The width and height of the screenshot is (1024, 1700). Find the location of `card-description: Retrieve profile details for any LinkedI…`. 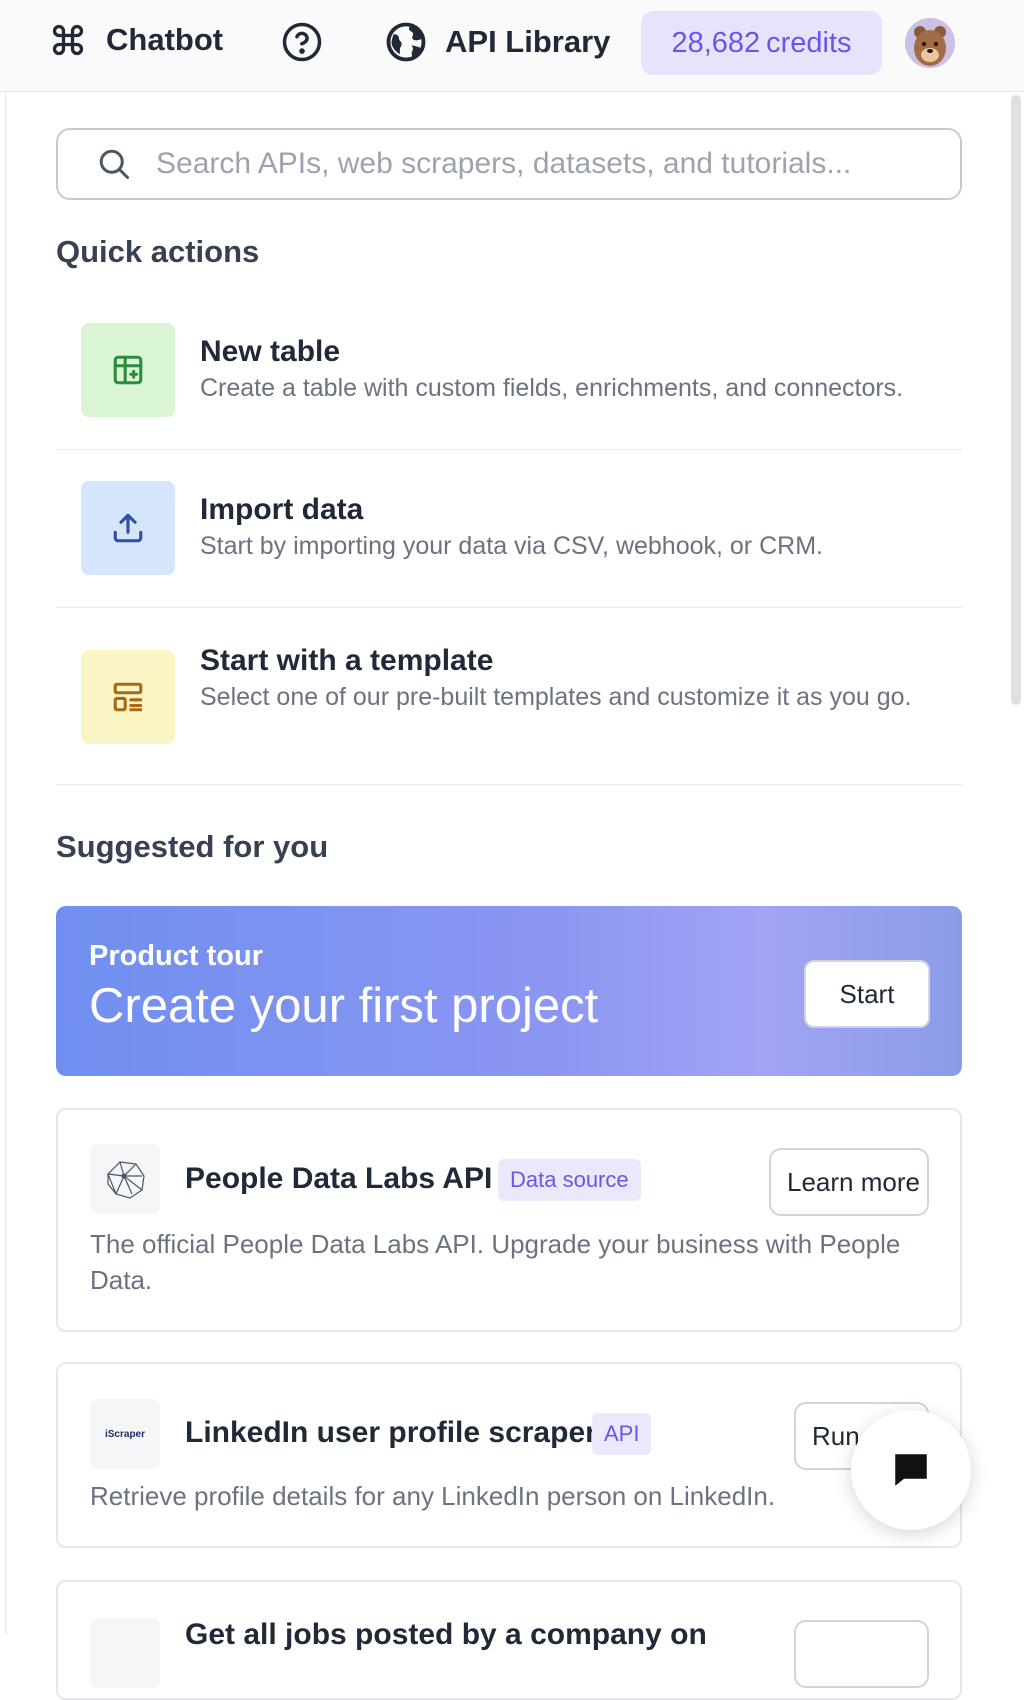

card-description: Retrieve profile details for any LinkedI… is located at coordinates (433, 1496).